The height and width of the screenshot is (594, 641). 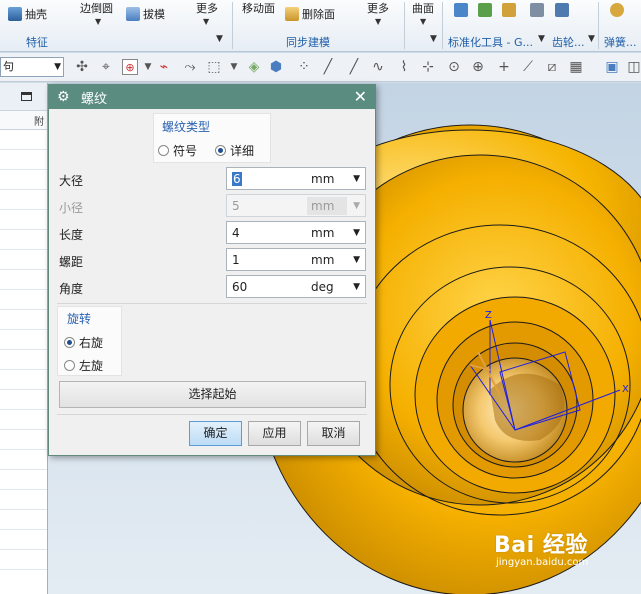 What do you see at coordinates (378, 8) in the screenshot?
I see `more-sync-button: 更多` at bounding box center [378, 8].